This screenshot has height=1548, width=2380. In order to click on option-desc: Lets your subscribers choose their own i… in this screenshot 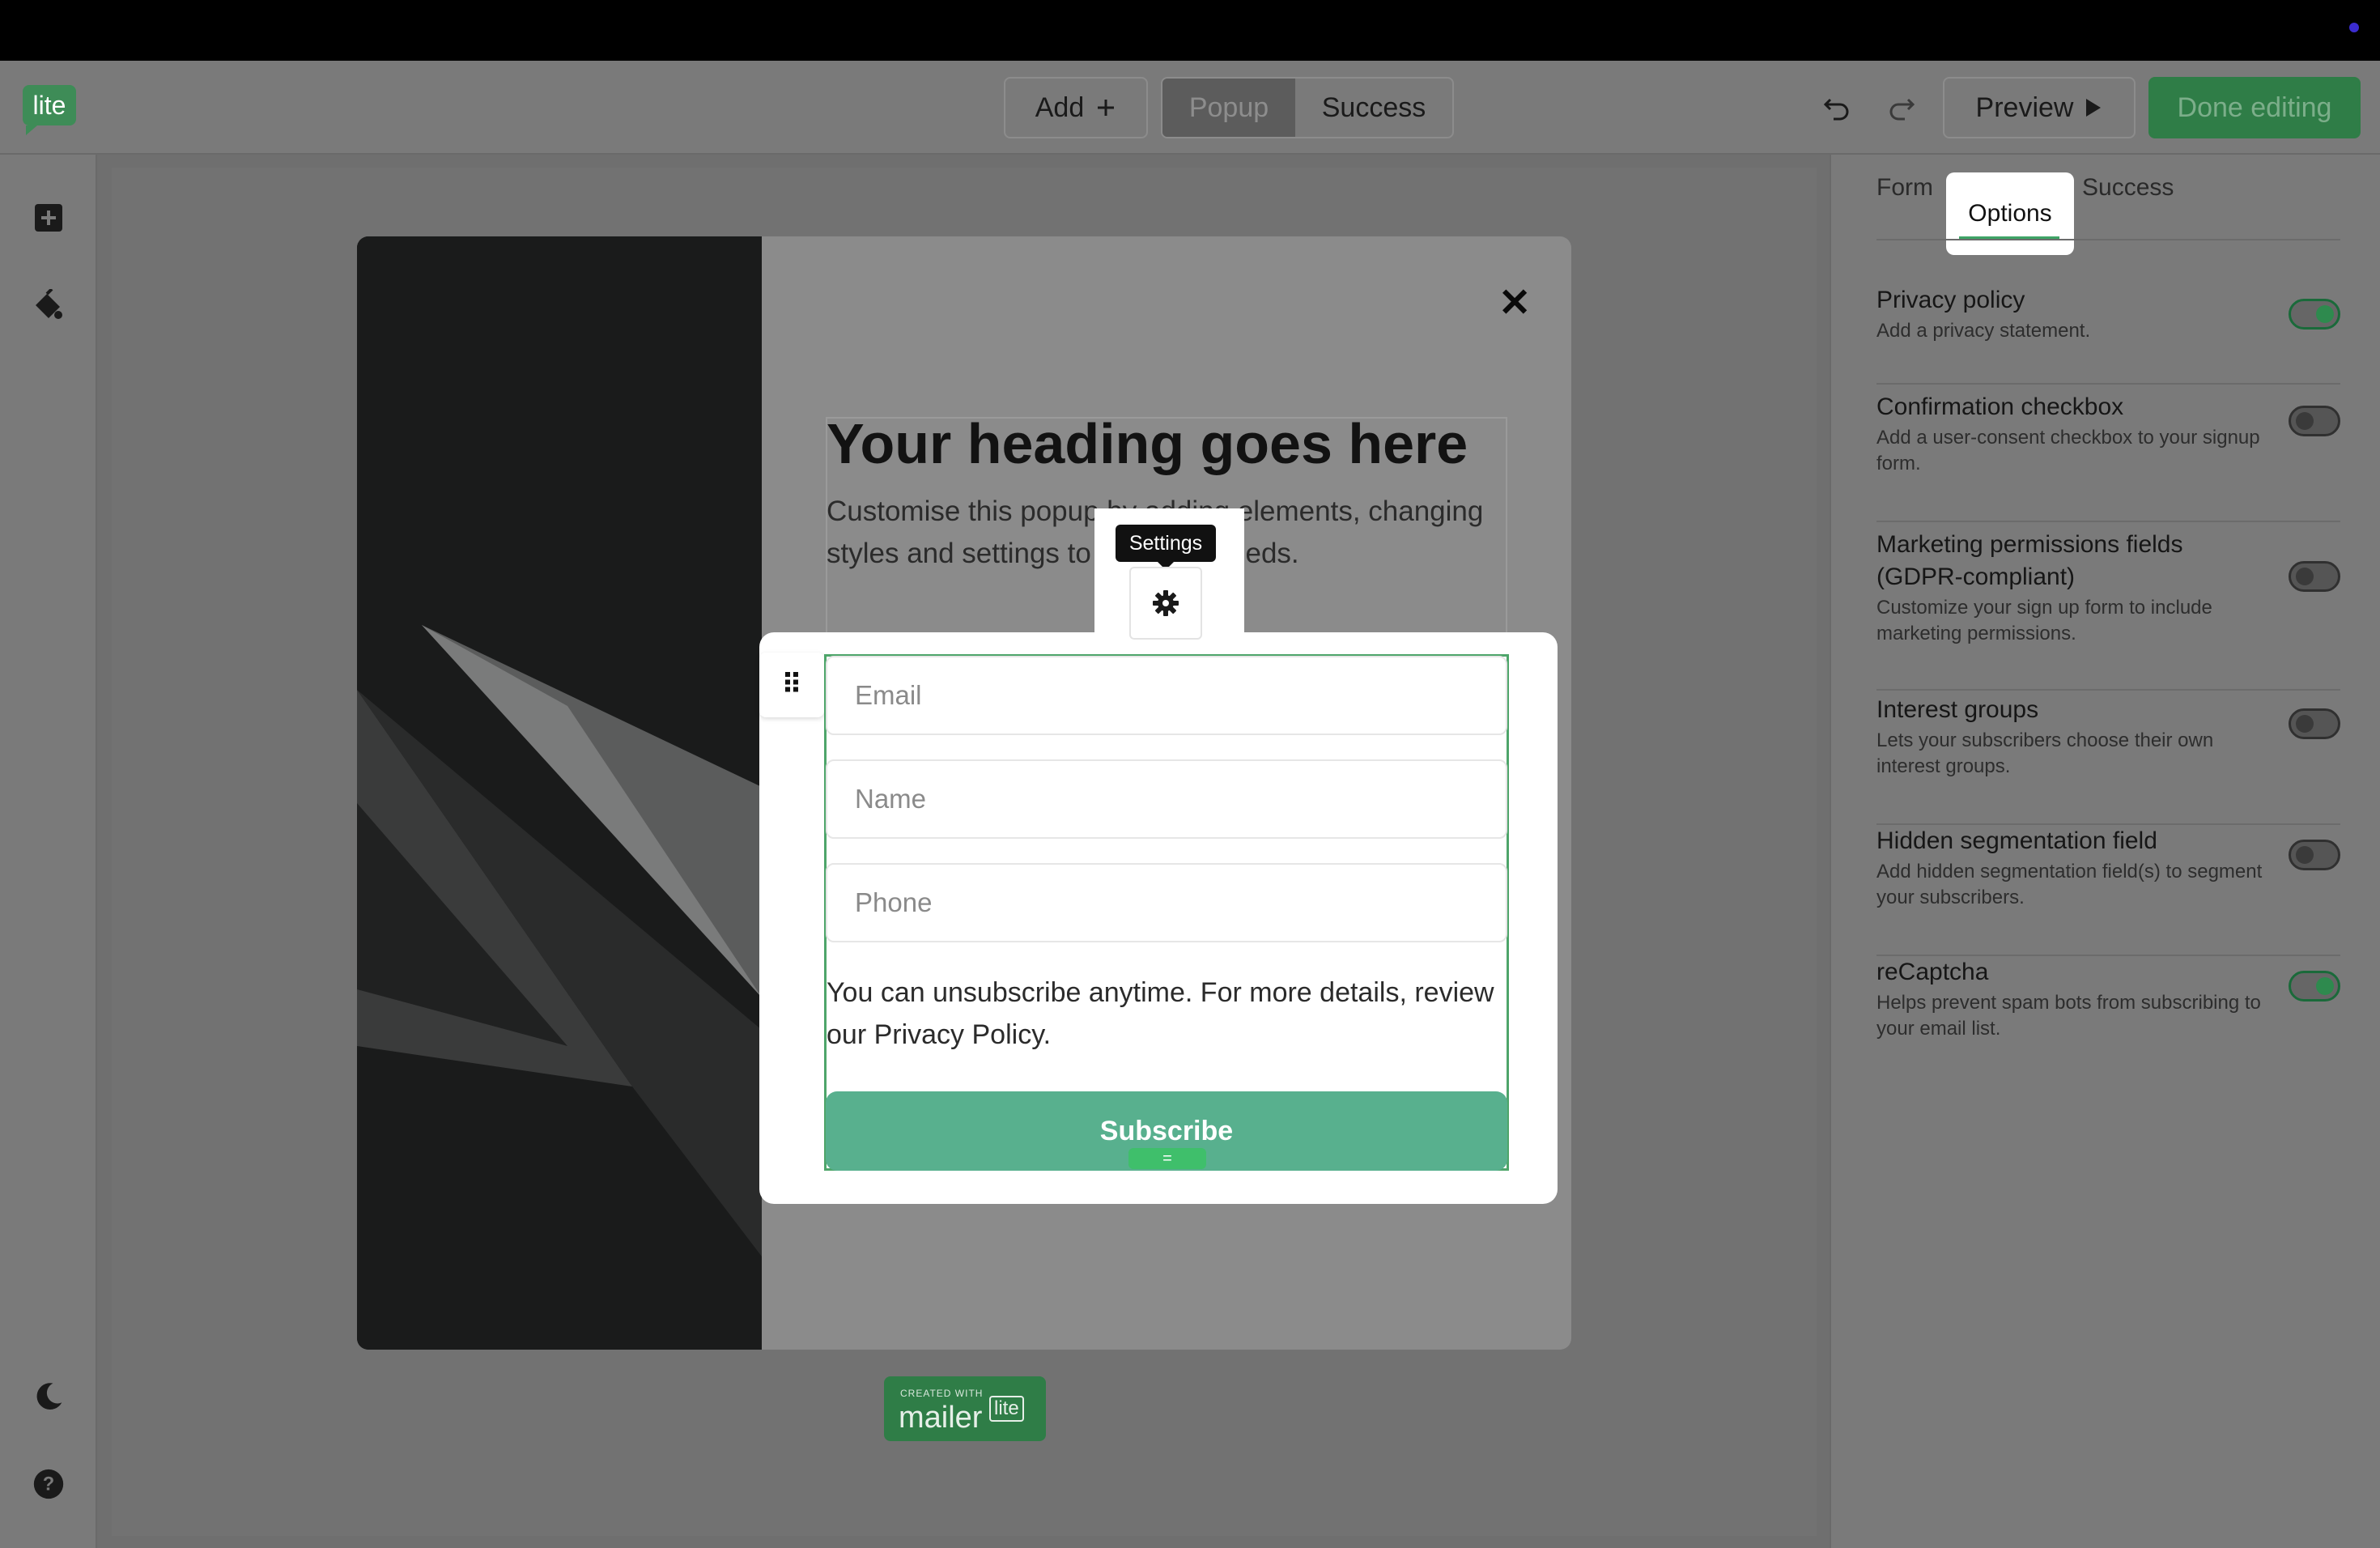, I will do `click(2045, 753)`.